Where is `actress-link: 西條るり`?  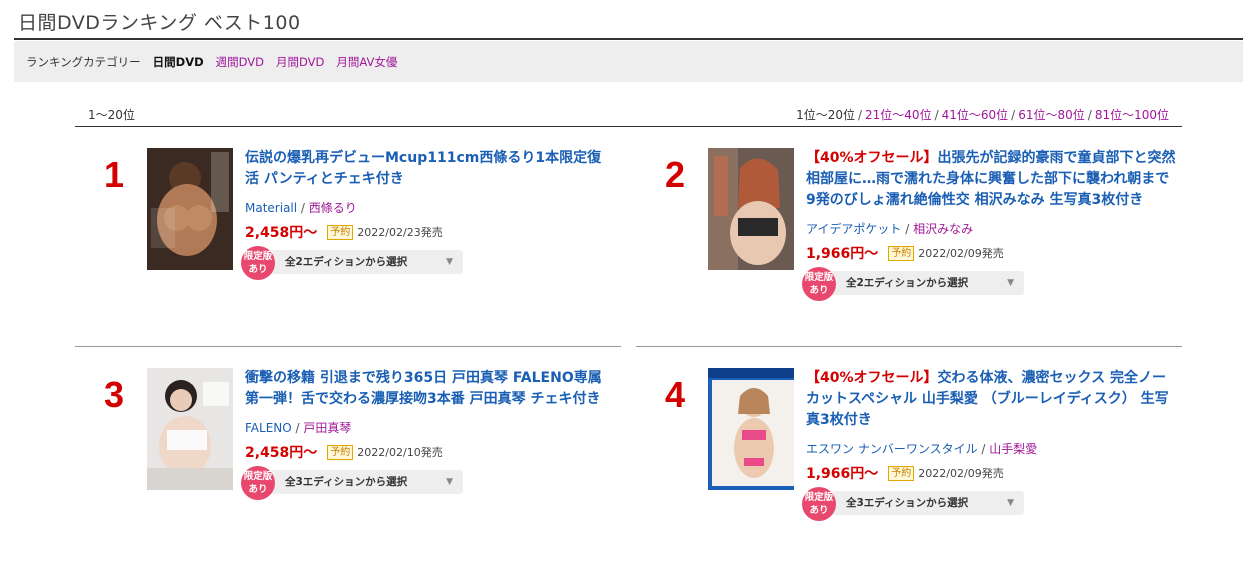
actress-link: 西條るり is located at coordinates (333, 208).